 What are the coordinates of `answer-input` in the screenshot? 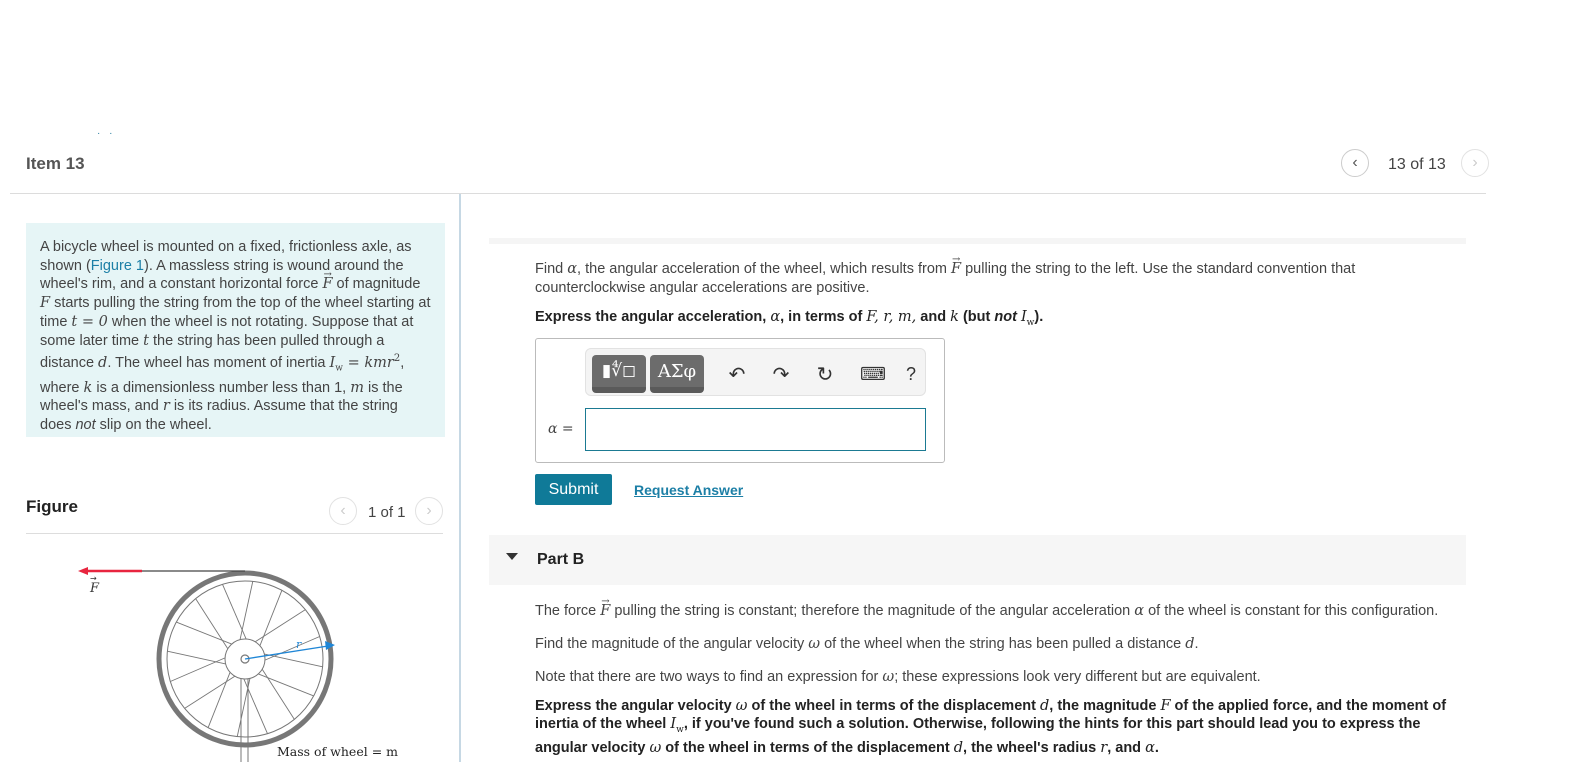 It's located at (755, 429).